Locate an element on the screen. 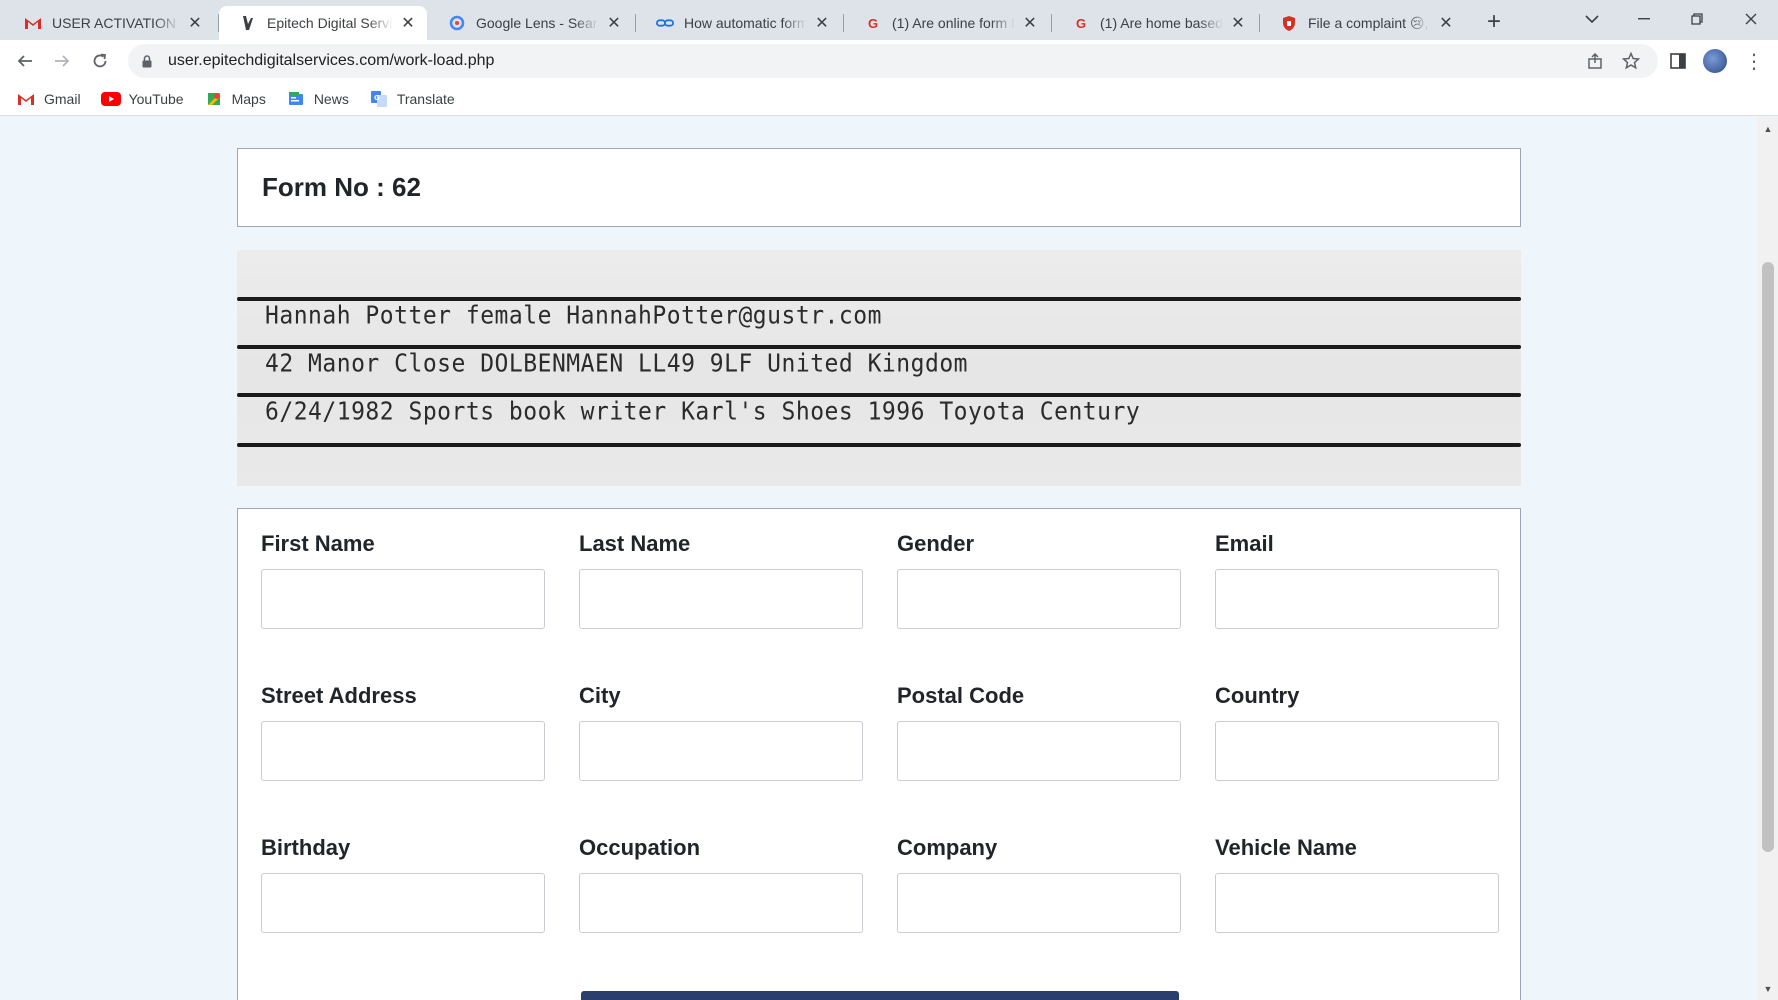 This screenshot has width=1778, height=1000. minimize-icon is located at coordinates (1644, 19).